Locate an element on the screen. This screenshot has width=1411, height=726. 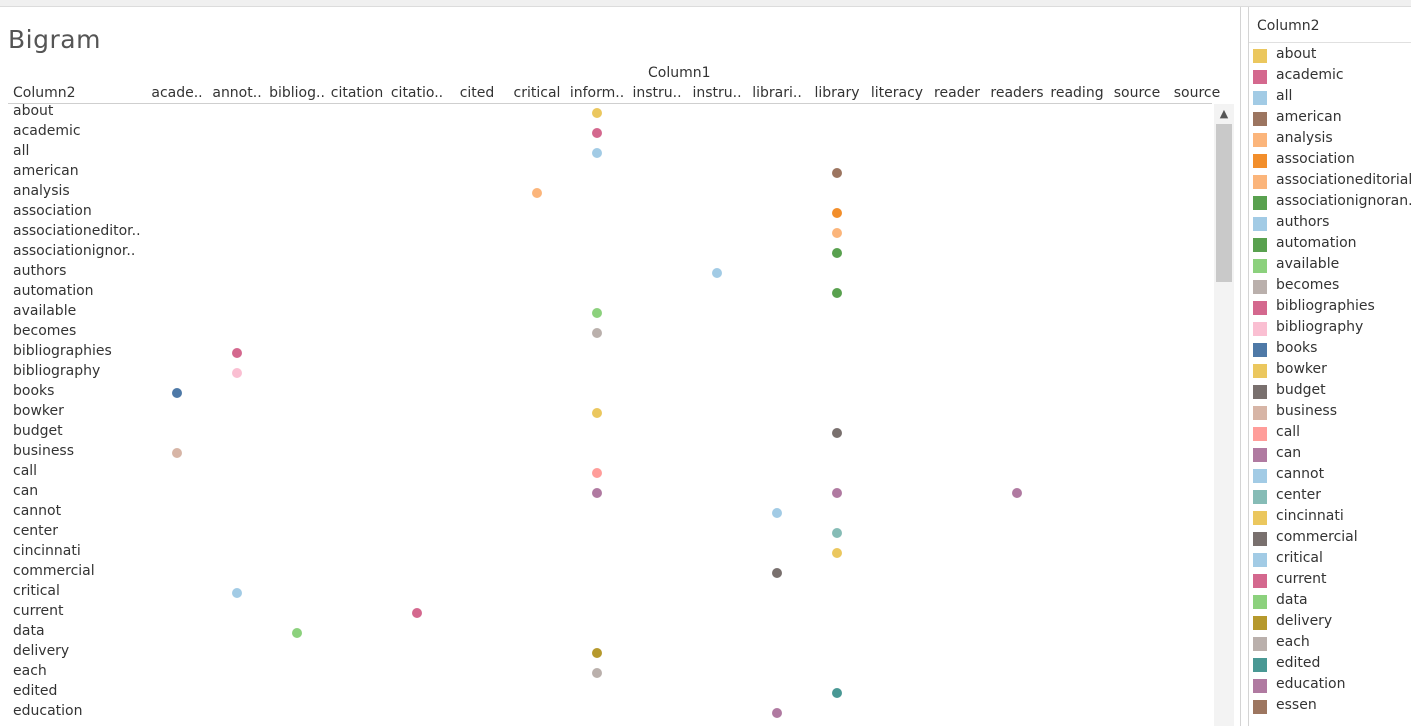
legend-label: analysis is located at coordinates (1304, 138).